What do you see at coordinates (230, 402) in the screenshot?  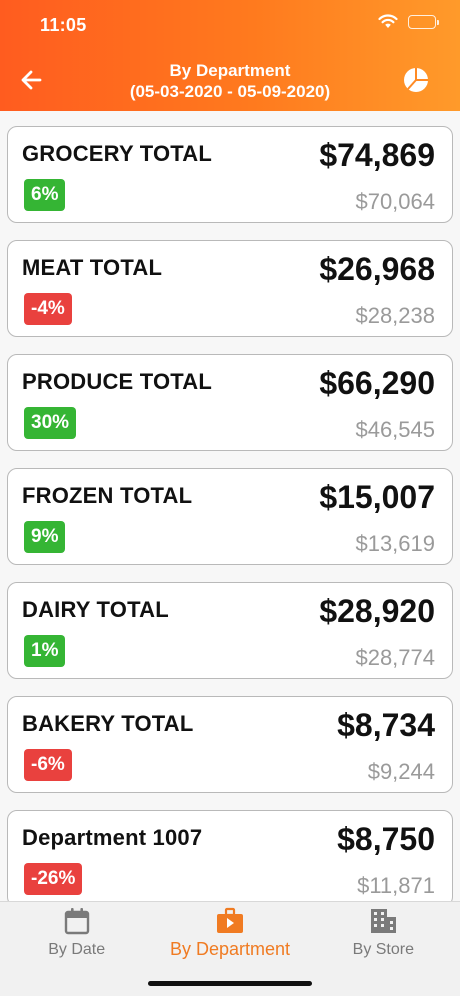 I see `department-card-produce: PRODUCE TOTAL $66,290 30% $46,545` at bounding box center [230, 402].